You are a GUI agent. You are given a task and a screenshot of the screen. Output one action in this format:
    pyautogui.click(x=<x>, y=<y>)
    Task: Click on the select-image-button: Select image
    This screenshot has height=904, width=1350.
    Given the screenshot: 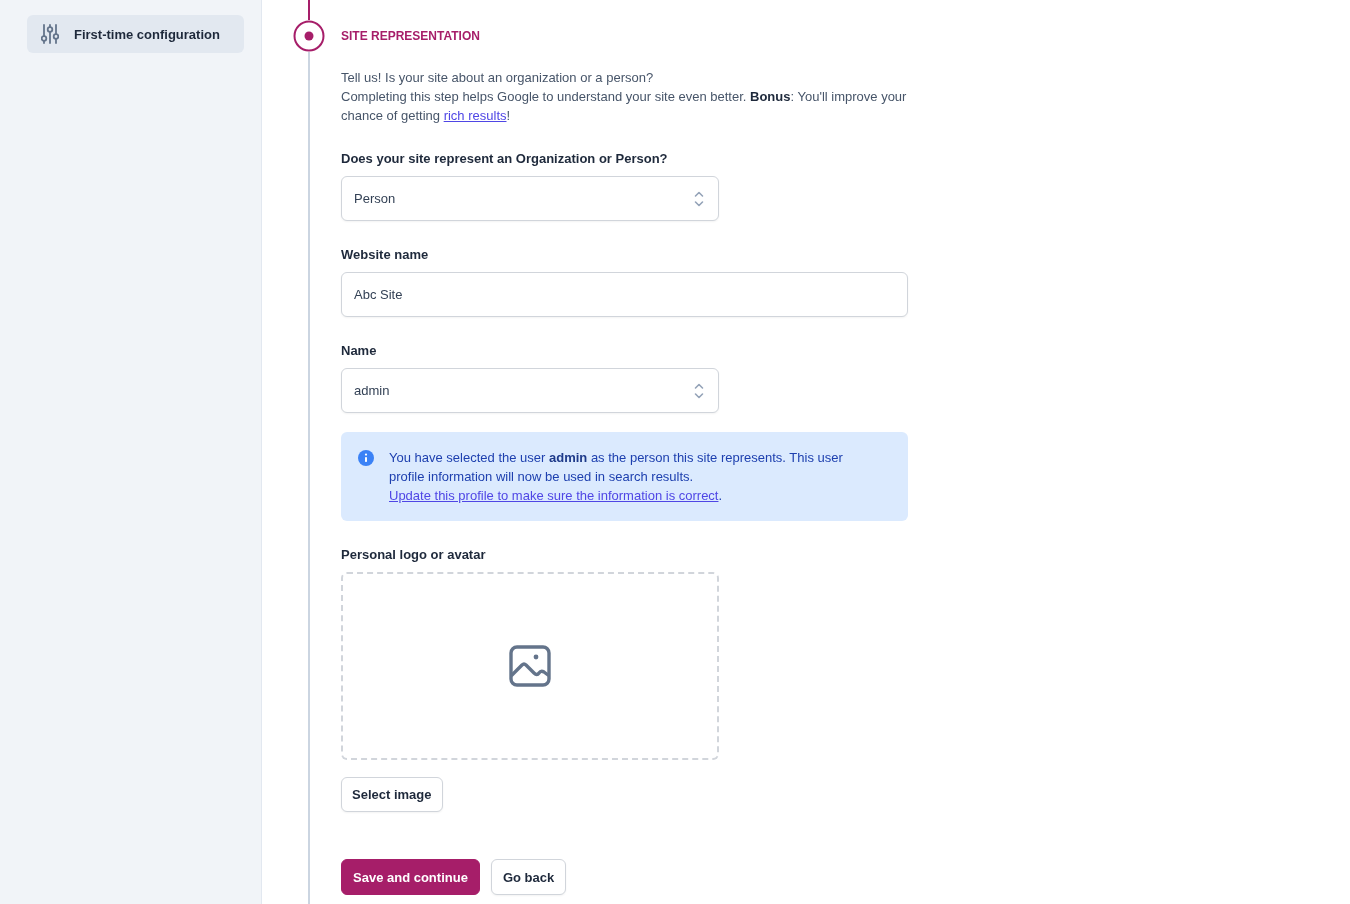 What is the action you would take?
    pyautogui.click(x=392, y=794)
    